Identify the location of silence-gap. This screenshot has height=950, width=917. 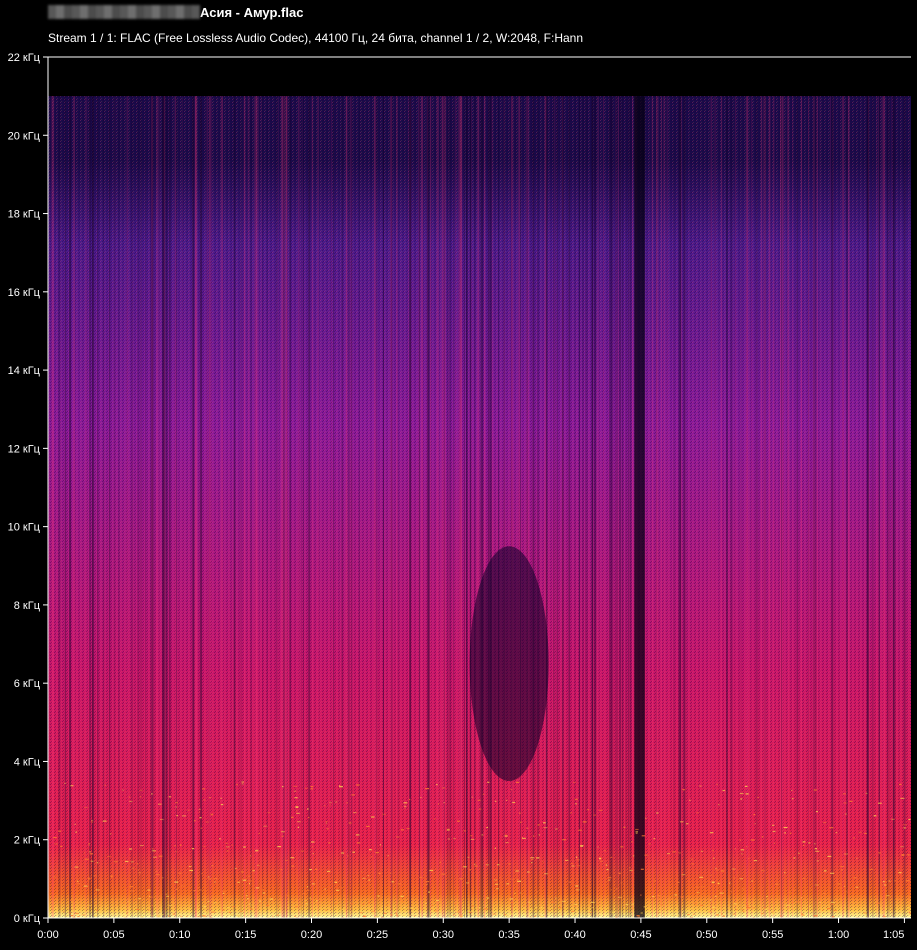
(639, 507).